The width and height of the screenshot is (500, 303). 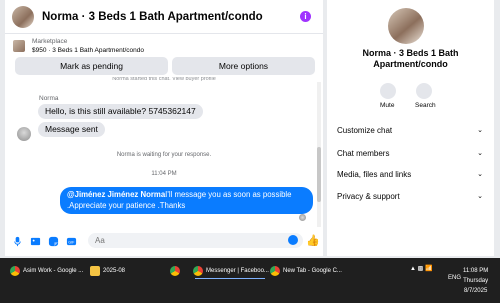 What do you see at coordinates (35, 241) in the screenshot?
I see `photo-icon` at bounding box center [35, 241].